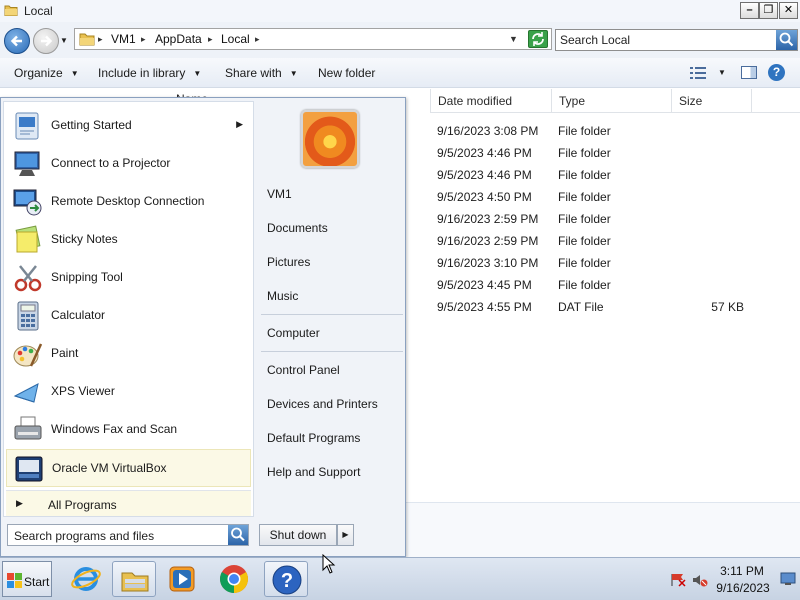 Image resolution: width=800 pixels, height=600 pixels. What do you see at coordinates (700, 581) in the screenshot?
I see `volume-muted-icon` at bounding box center [700, 581].